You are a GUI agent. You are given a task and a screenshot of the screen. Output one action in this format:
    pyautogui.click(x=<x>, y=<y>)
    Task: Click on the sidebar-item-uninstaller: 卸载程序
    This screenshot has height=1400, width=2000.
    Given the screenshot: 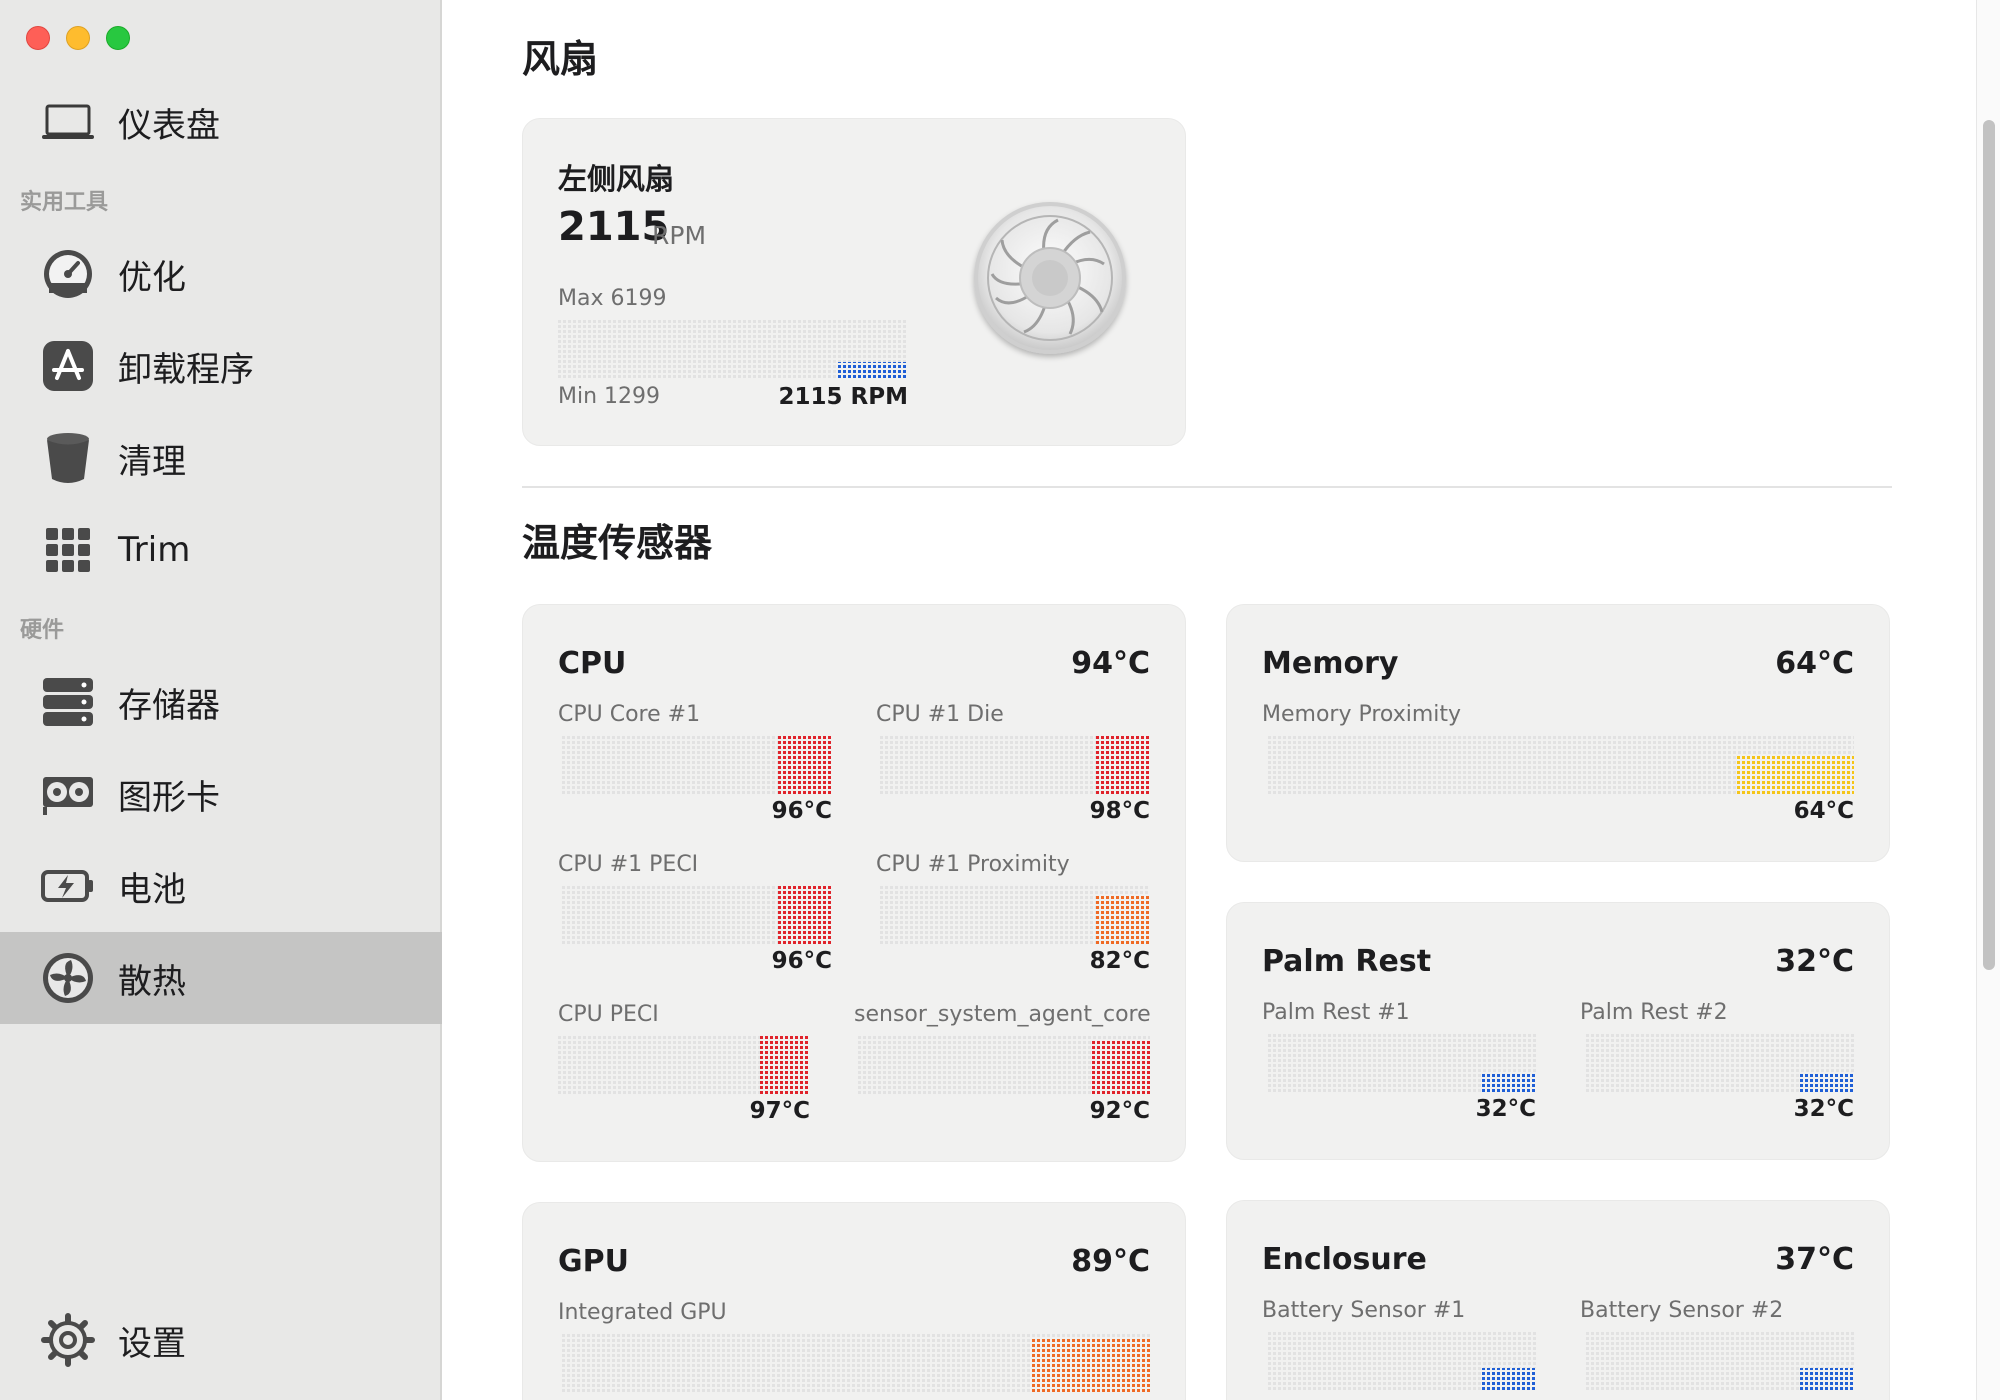 What is the action you would take?
    pyautogui.click(x=221, y=366)
    